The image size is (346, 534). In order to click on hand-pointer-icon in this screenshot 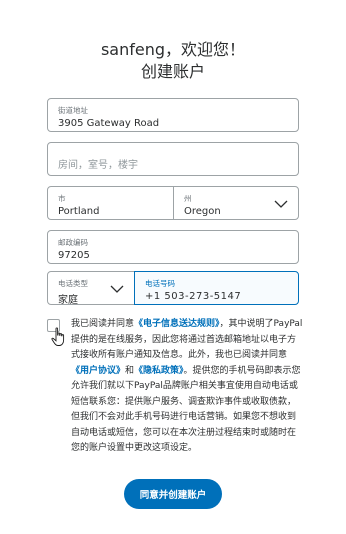, I will do `click(58, 336)`.